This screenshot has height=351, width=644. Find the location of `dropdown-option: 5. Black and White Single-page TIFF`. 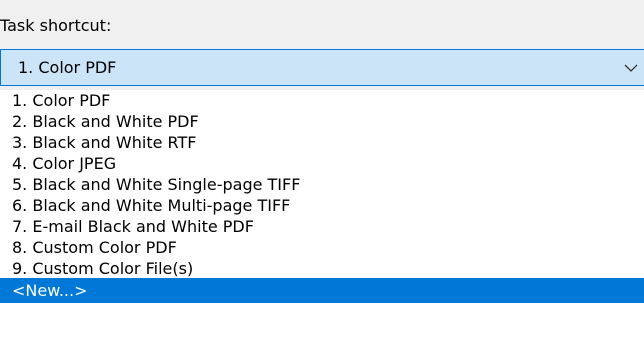

dropdown-option: 5. Black and White Single-page TIFF is located at coordinates (322, 184).